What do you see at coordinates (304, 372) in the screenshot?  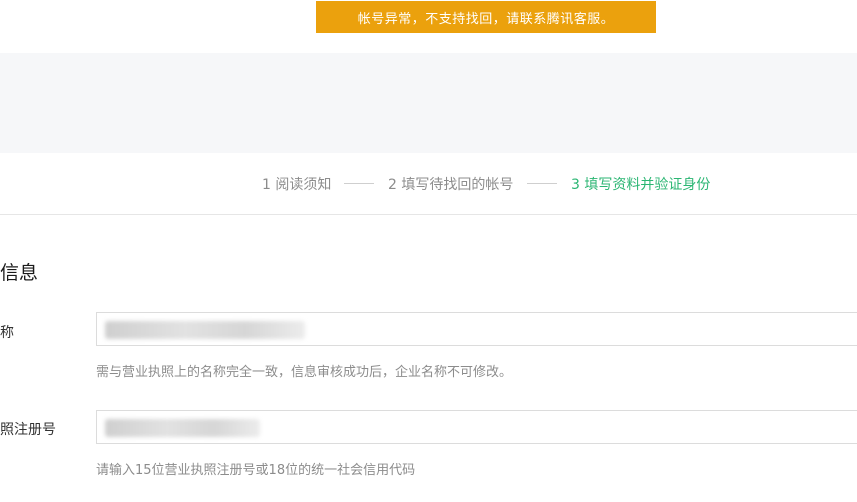 I see `company-name-hint: 需与营业执照上的名称完全一致，信息审核成功后，企业名称不可修改。` at bounding box center [304, 372].